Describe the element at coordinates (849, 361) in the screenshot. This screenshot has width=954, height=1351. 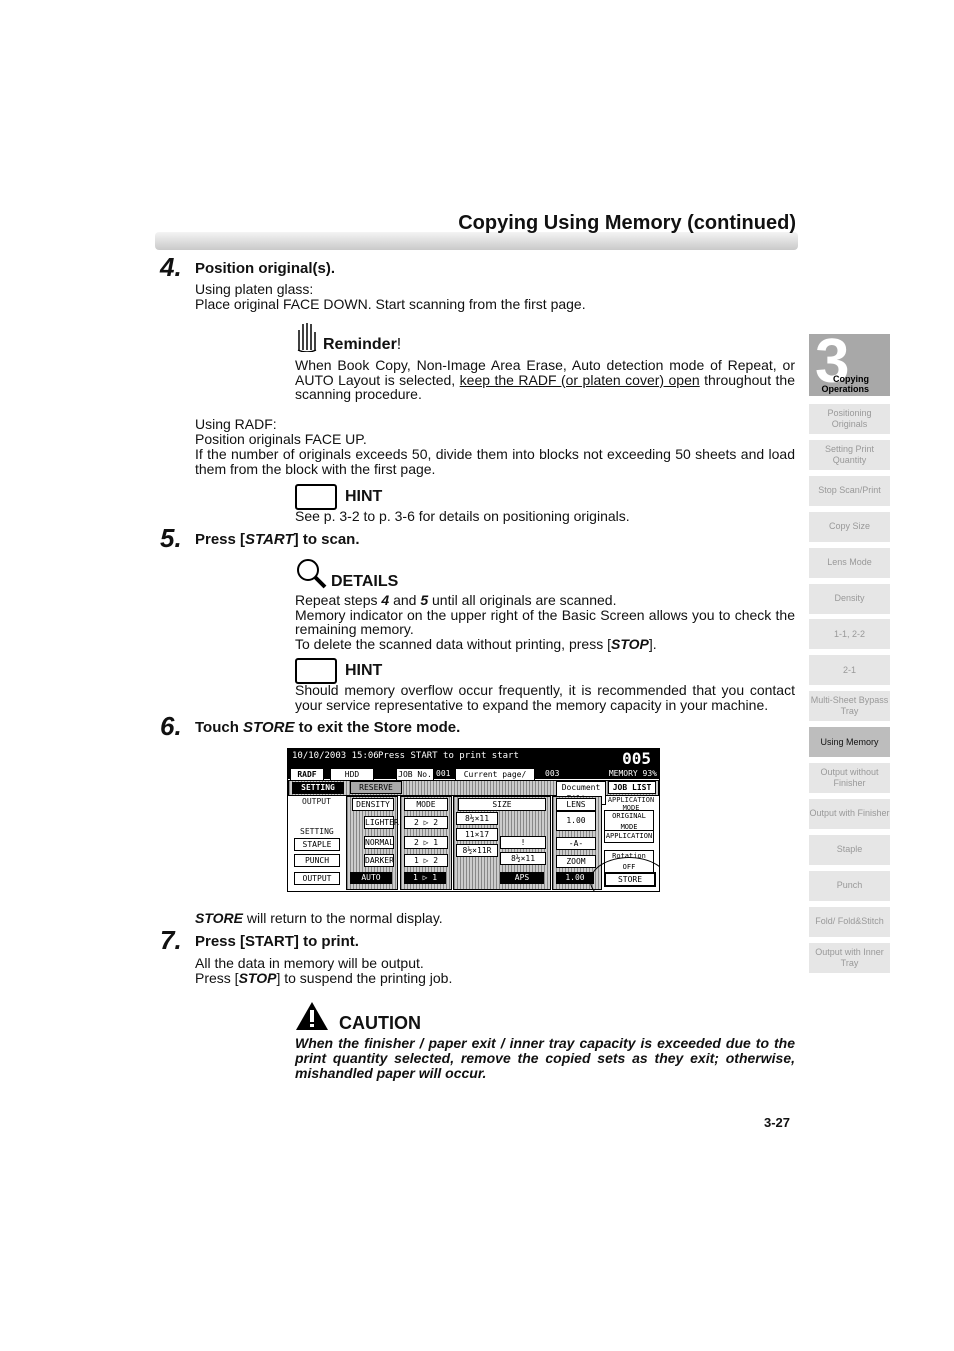
I see `chapter-tab: 3 Copying Operations` at that location.